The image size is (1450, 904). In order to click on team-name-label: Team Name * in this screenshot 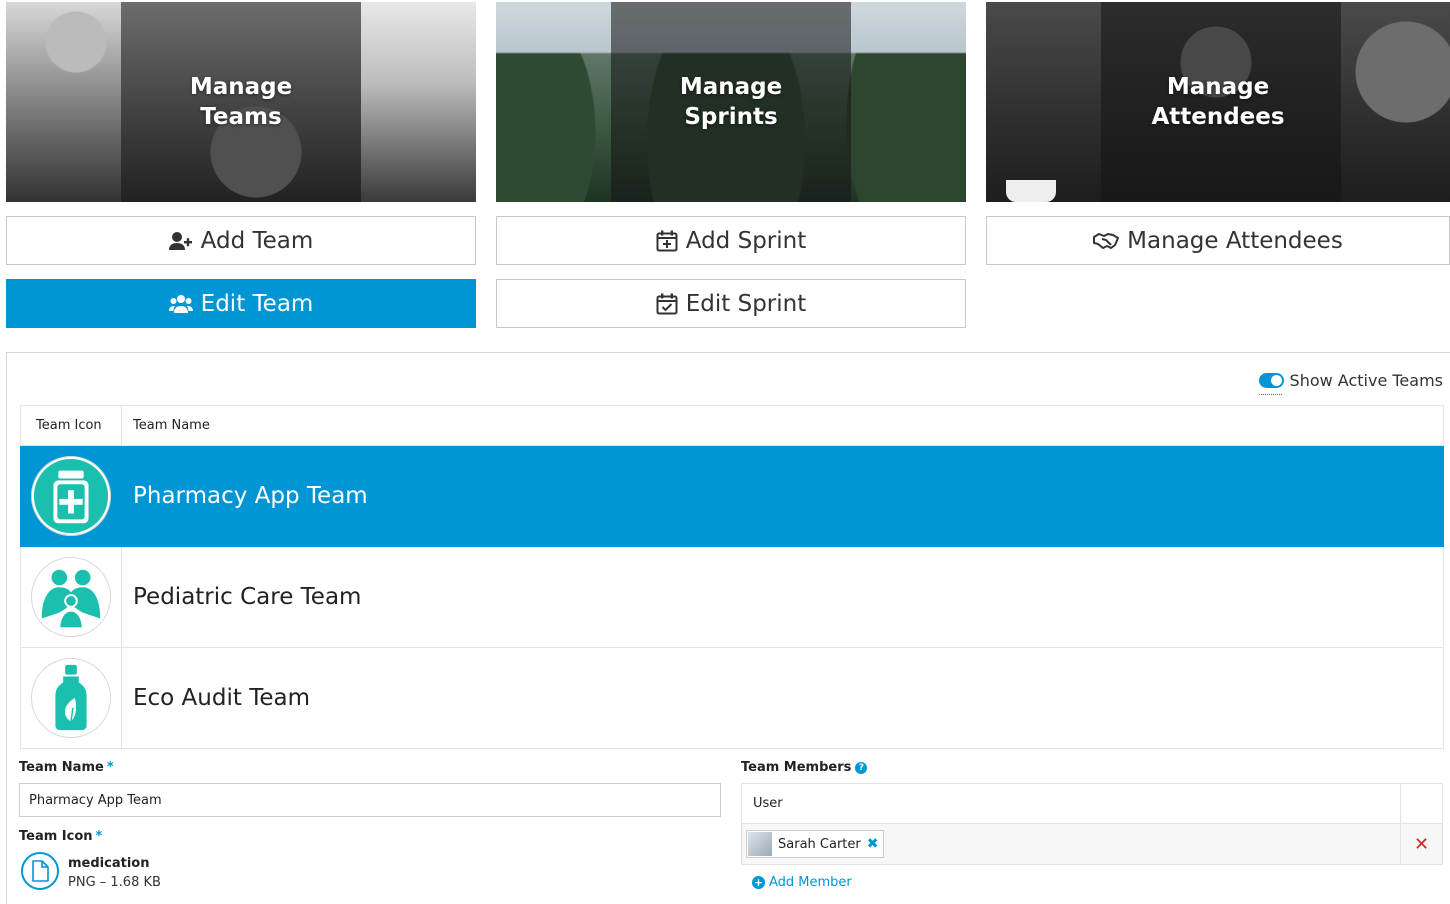, I will do `click(66, 767)`.